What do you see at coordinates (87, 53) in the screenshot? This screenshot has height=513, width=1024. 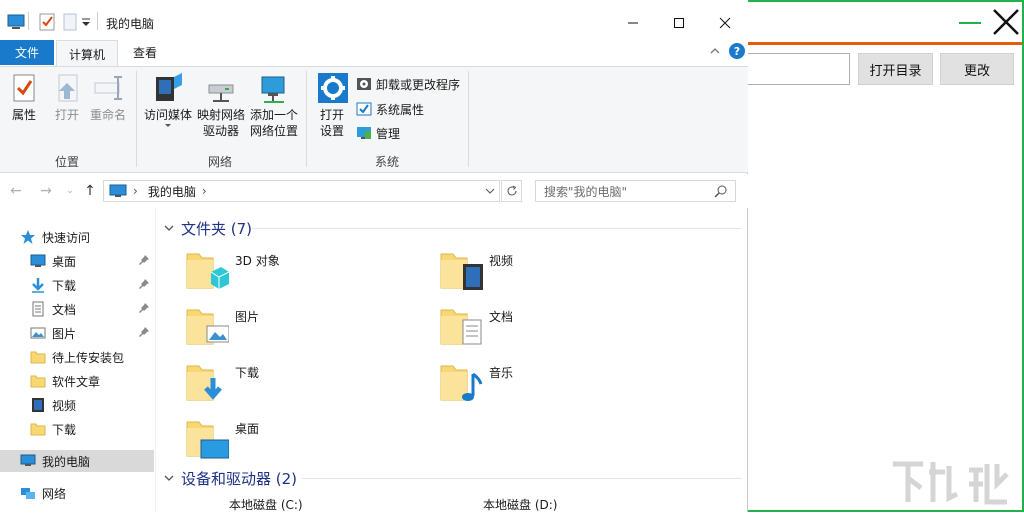 I see `tab-computer: 计算机` at bounding box center [87, 53].